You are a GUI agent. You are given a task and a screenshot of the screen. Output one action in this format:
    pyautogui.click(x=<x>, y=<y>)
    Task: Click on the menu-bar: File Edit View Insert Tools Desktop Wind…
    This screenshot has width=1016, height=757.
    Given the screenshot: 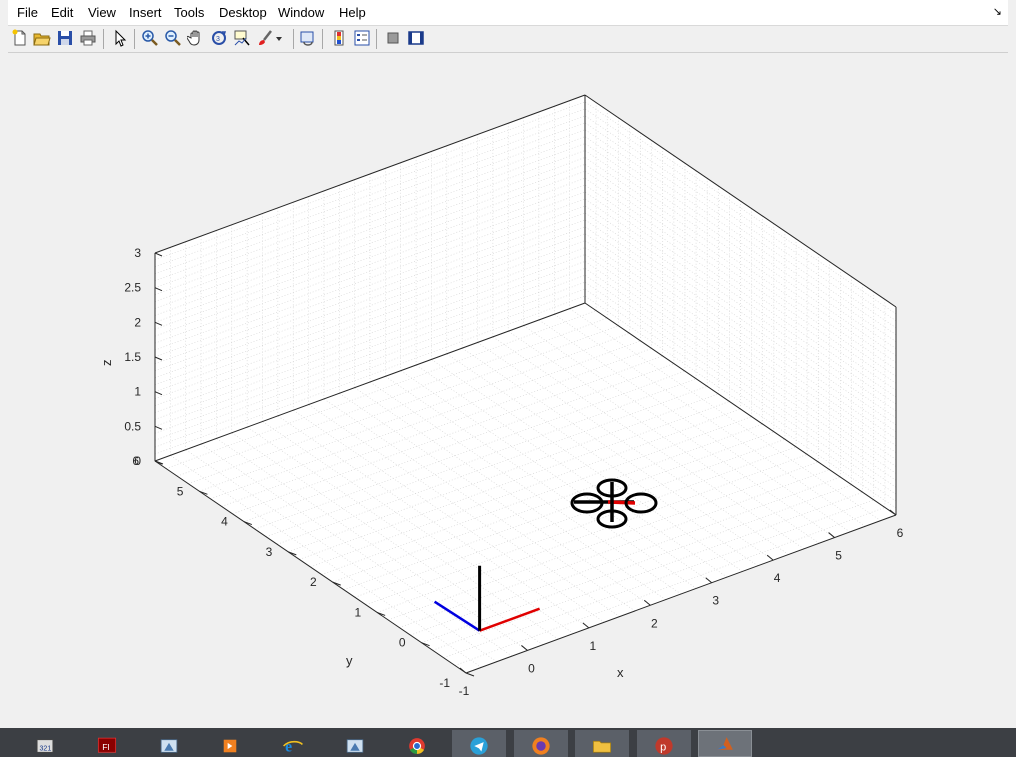 What is the action you would take?
    pyautogui.click(x=508, y=13)
    